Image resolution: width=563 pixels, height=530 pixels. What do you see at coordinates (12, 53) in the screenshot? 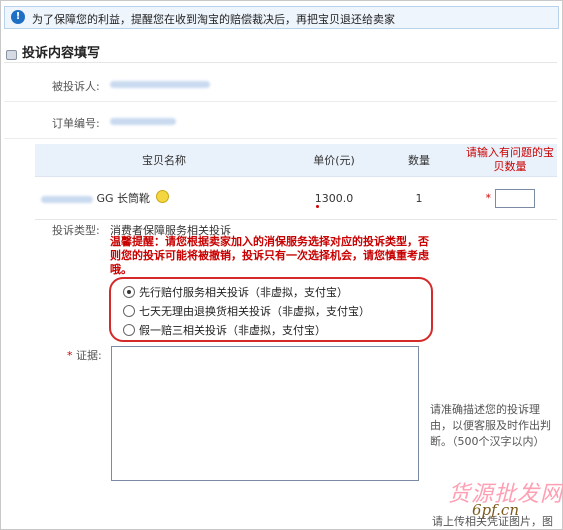
I see `cup-icon` at bounding box center [12, 53].